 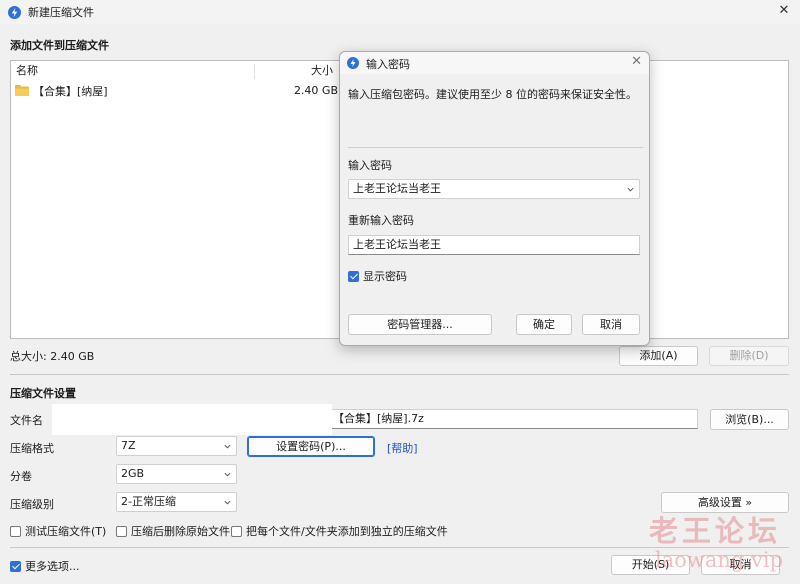 I want to click on level-value: 2-正常压缩, so click(x=148, y=501).